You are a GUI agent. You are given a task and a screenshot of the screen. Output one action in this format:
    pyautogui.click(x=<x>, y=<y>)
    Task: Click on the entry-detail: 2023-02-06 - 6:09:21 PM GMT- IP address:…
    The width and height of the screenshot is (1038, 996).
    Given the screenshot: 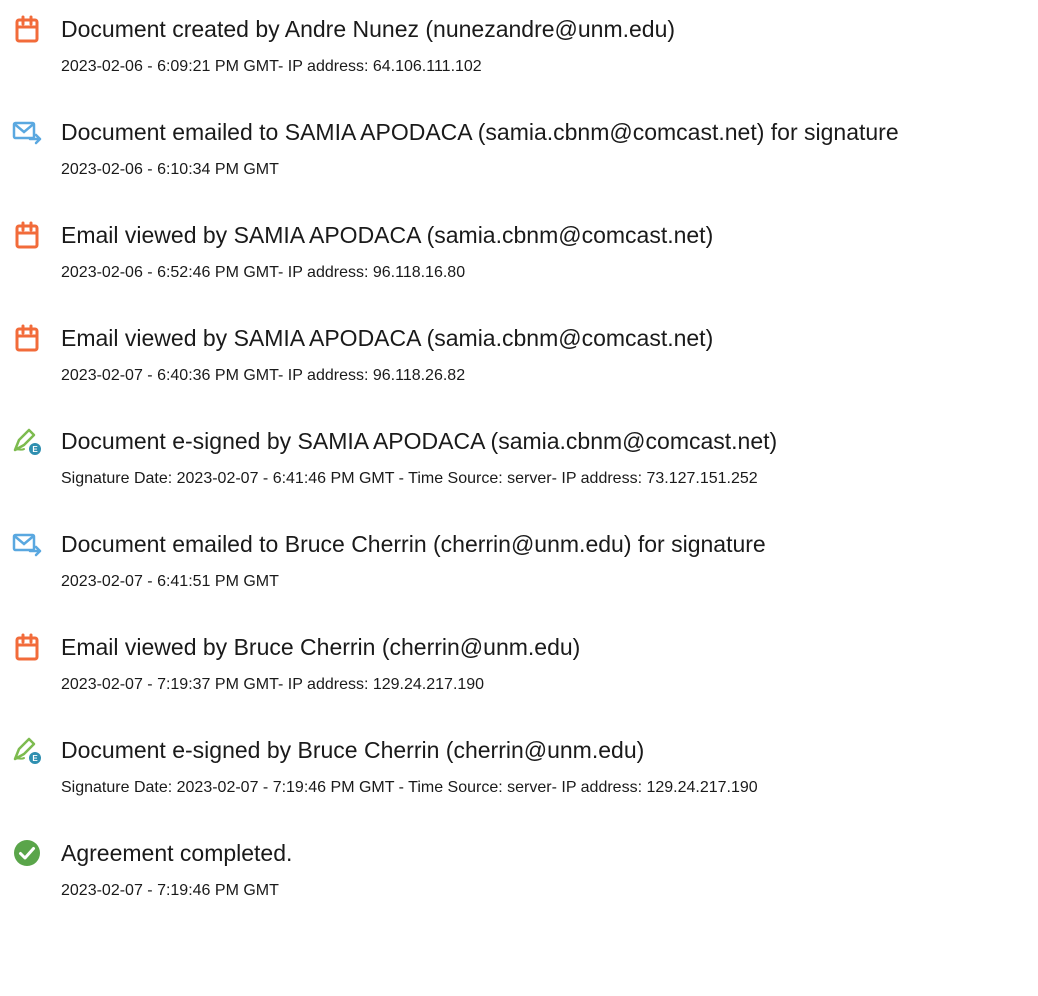 What is the action you would take?
    pyautogui.click(x=271, y=66)
    